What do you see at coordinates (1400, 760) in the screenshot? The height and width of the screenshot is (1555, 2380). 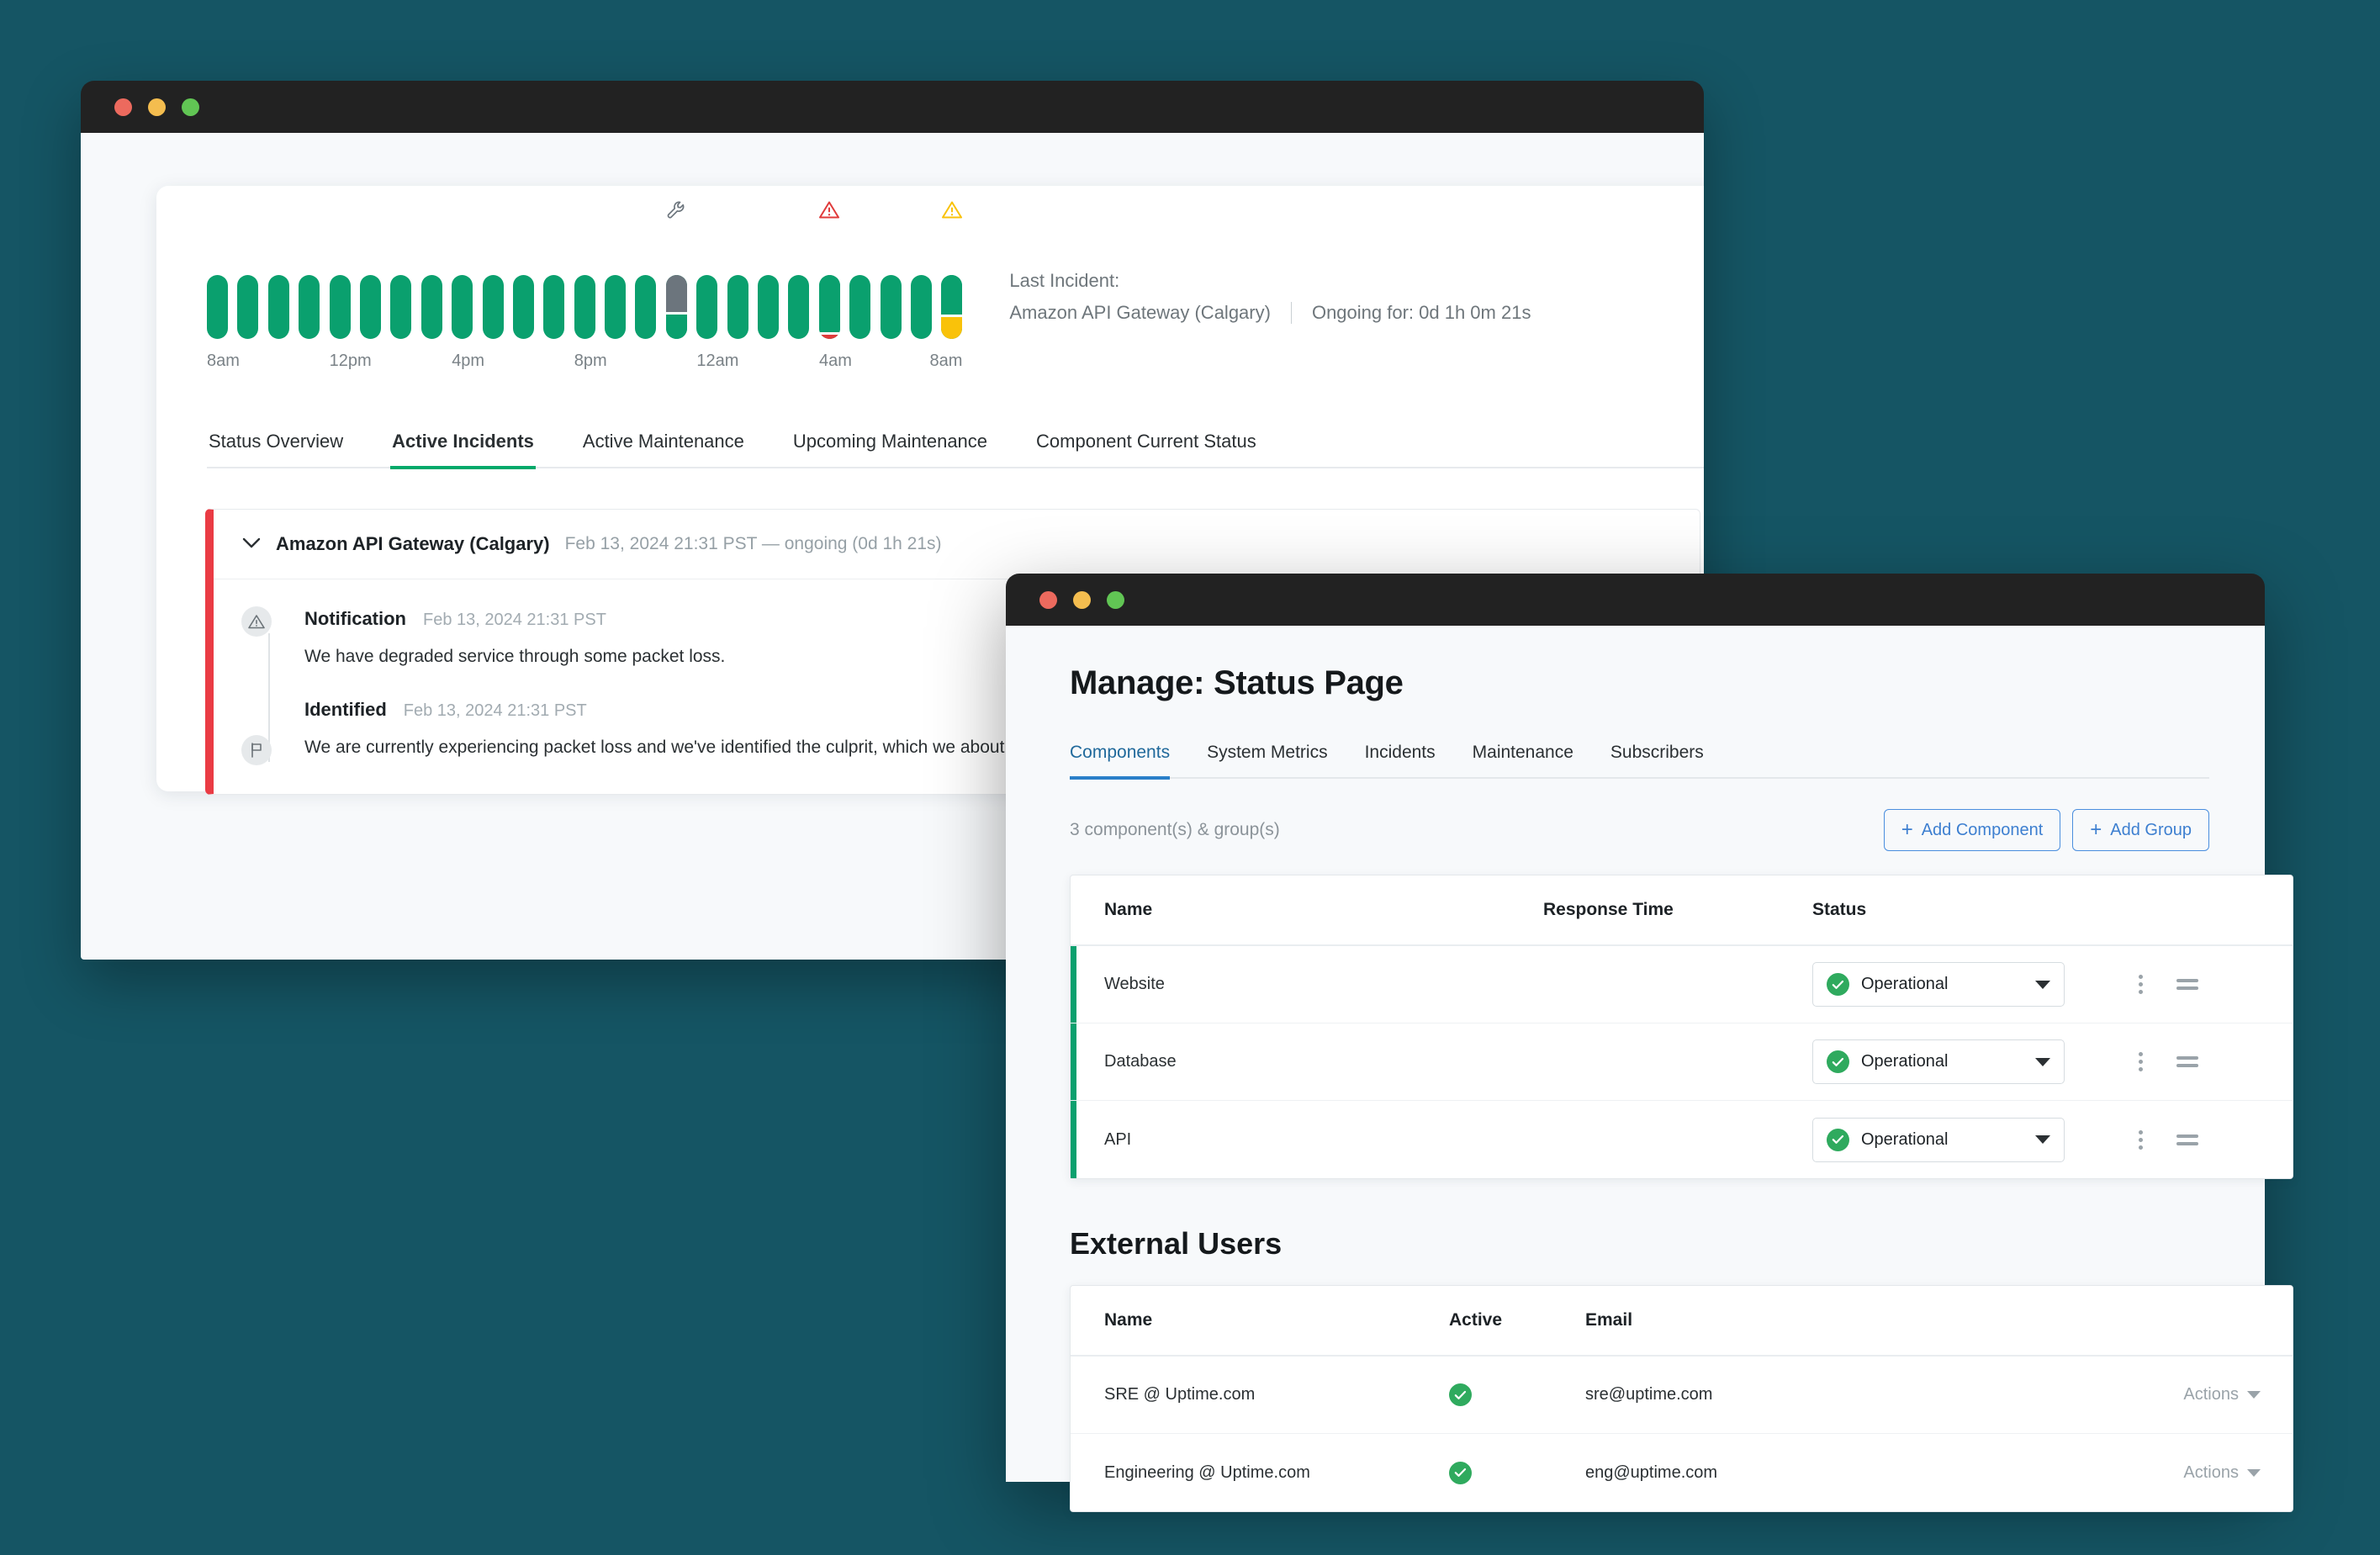 I see `tab-incidents: Incidents` at bounding box center [1400, 760].